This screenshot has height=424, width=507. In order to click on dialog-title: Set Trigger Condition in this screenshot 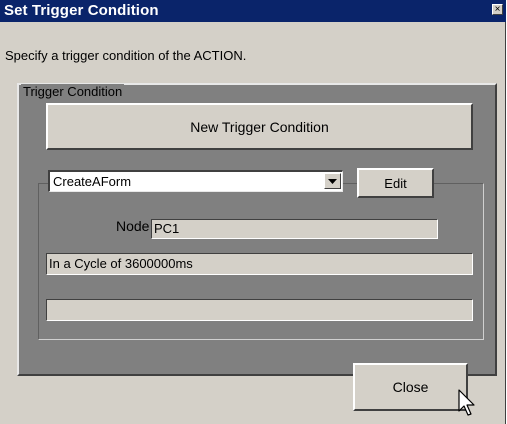, I will do `click(81, 10)`.